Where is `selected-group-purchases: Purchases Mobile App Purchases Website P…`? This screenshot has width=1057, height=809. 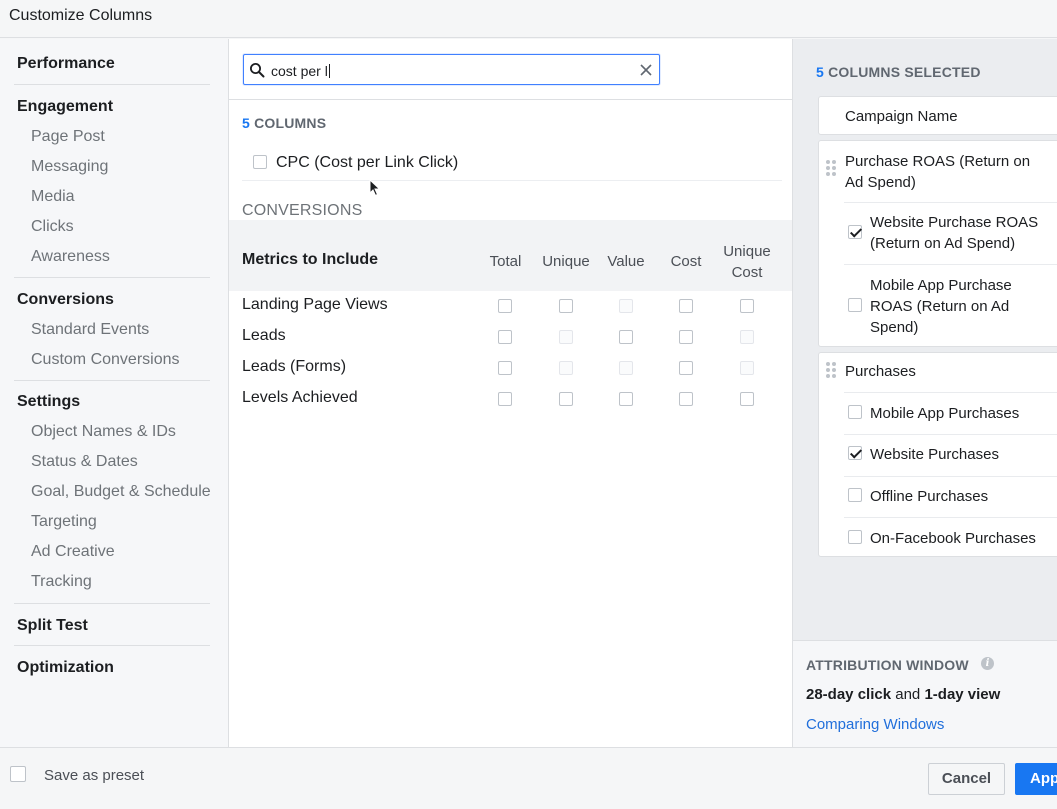 selected-group-purchases: Purchases Mobile App Purchases Website P… is located at coordinates (937, 454).